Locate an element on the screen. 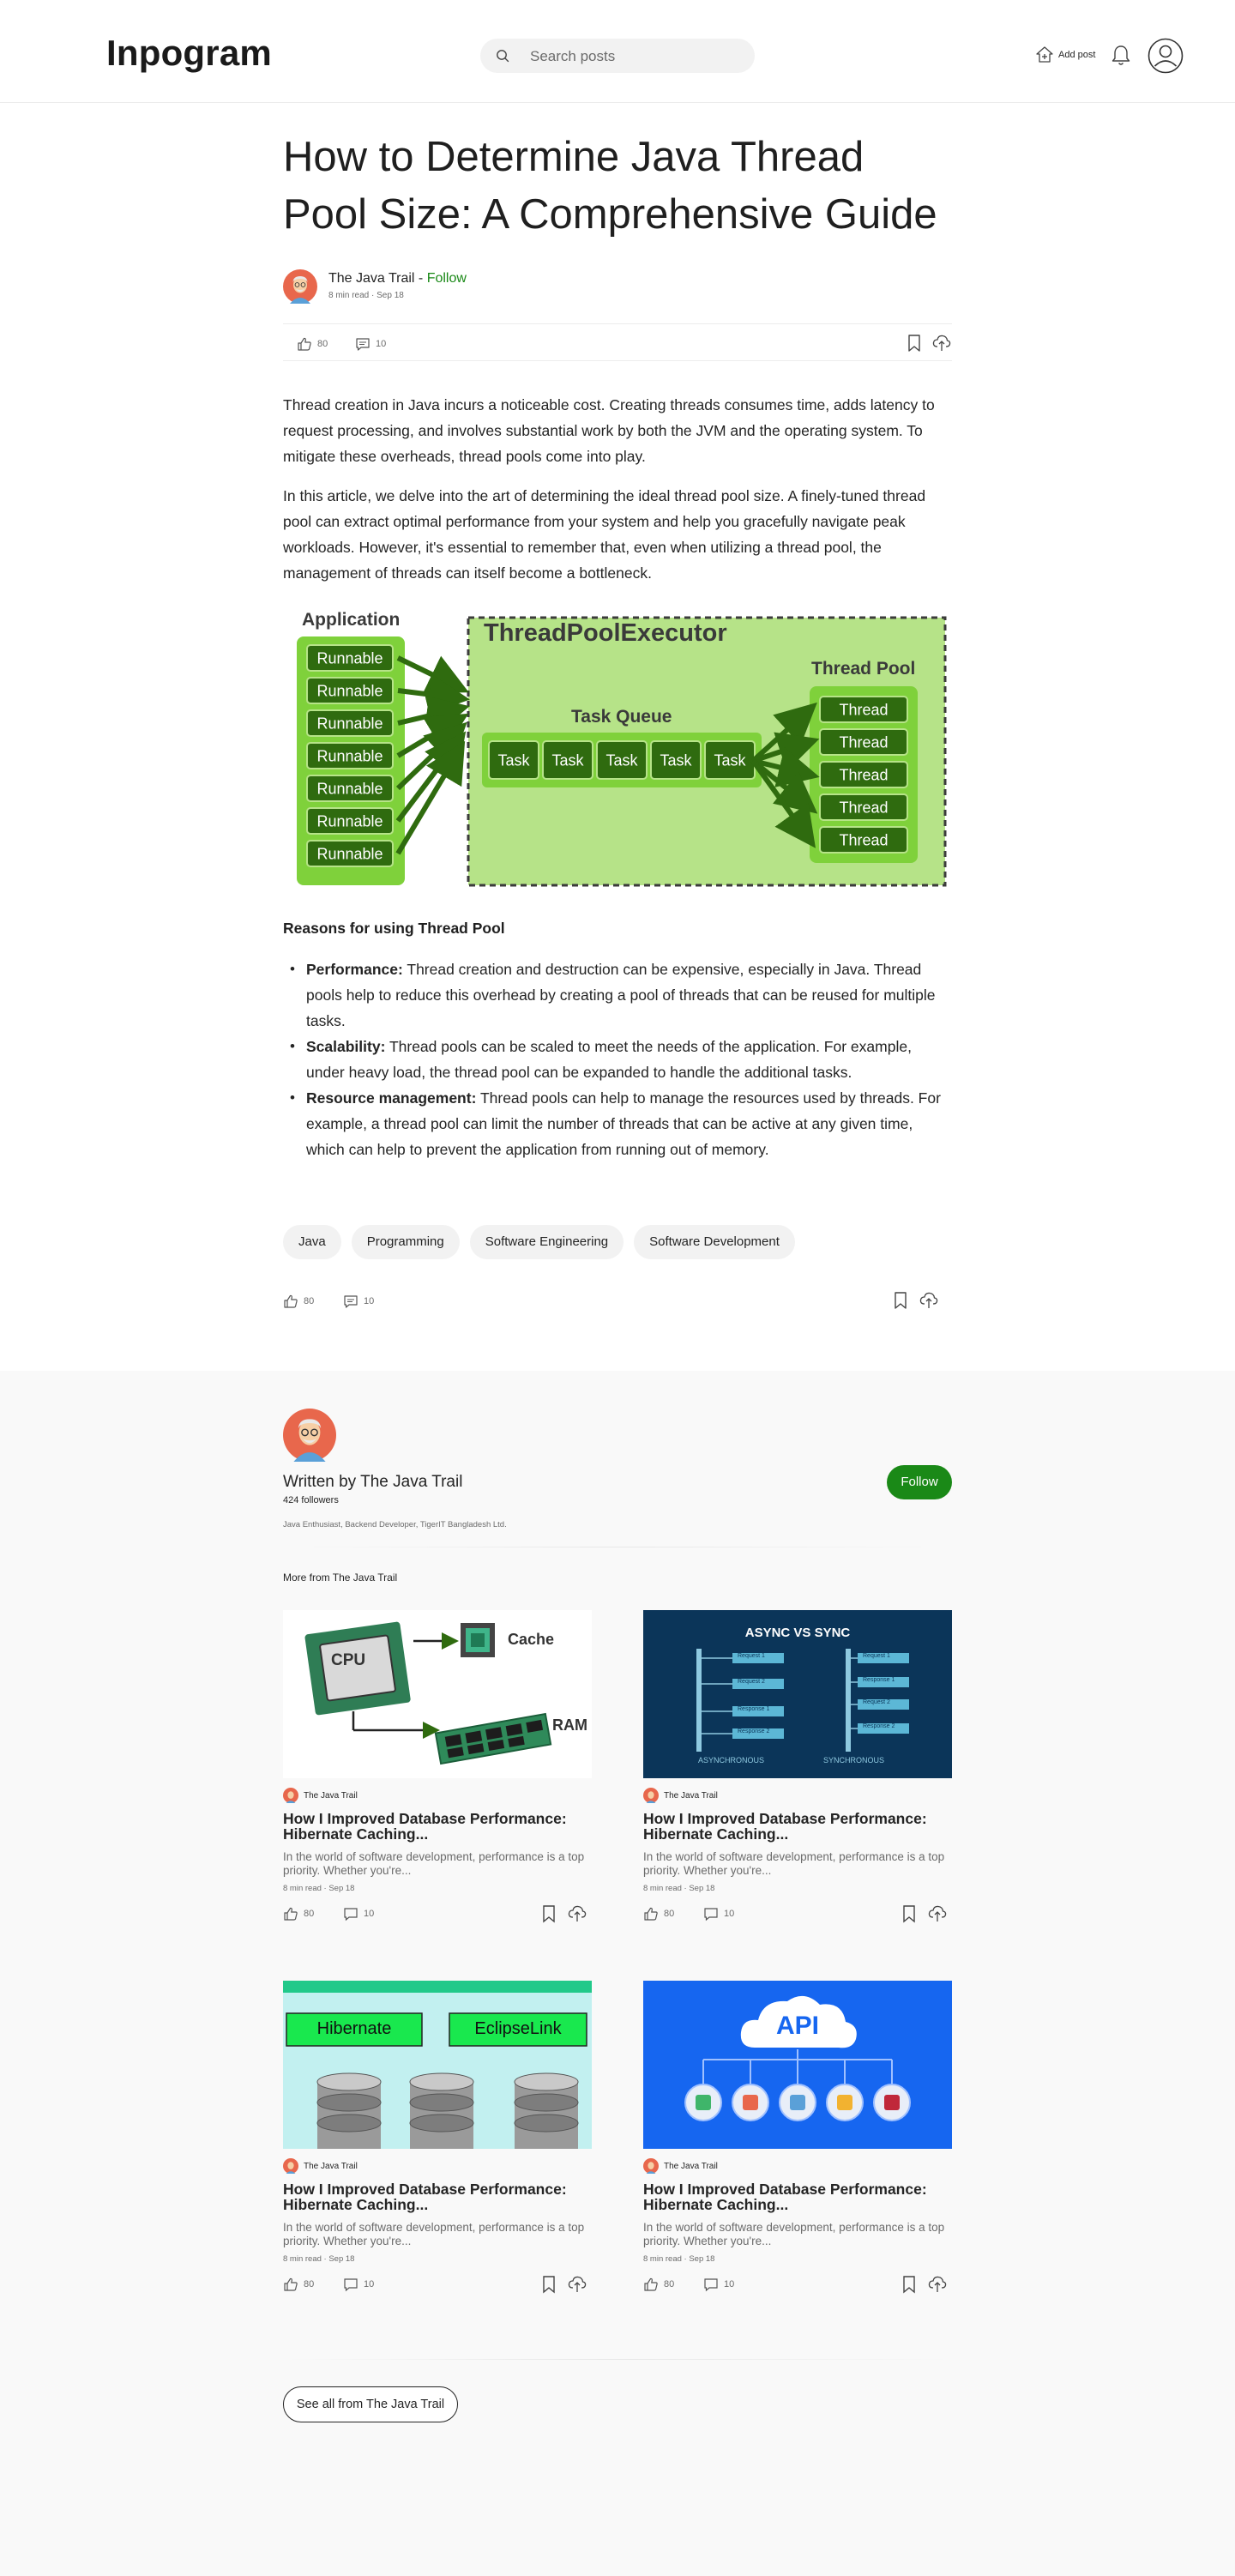 The height and width of the screenshot is (2576, 1235). tag: Programming is located at coordinates (405, 1242).